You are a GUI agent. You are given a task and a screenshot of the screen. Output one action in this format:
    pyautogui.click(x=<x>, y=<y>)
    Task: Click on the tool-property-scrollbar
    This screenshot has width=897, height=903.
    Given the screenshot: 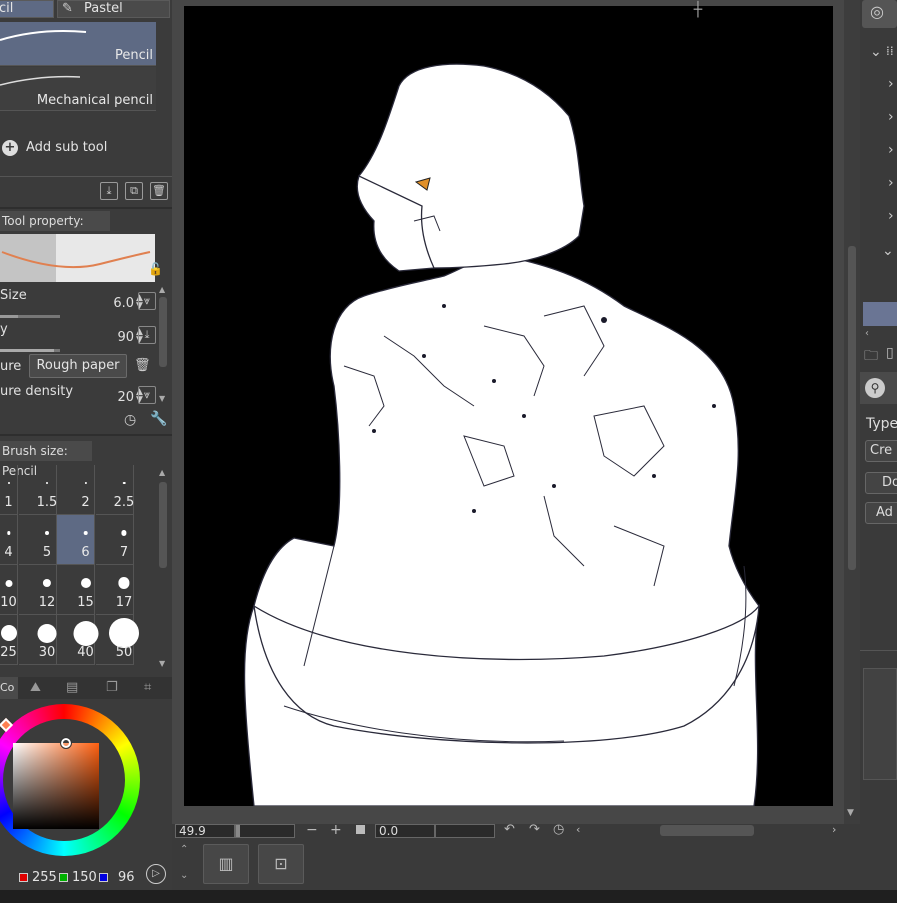 What is the action you would take?
    pyautogui.click(x=163, y=332)
    